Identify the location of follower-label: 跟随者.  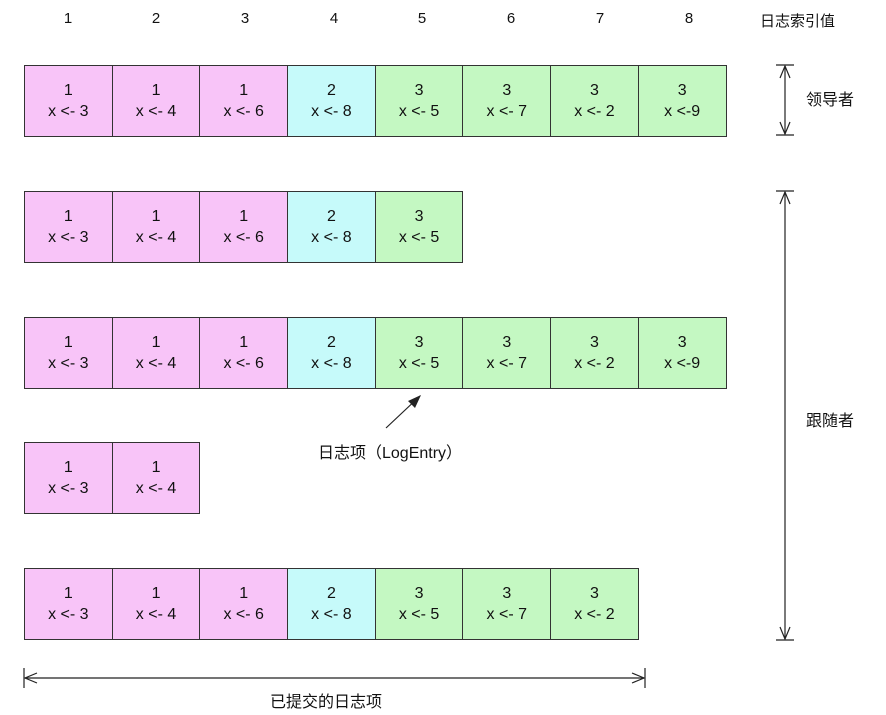
(830, 421).